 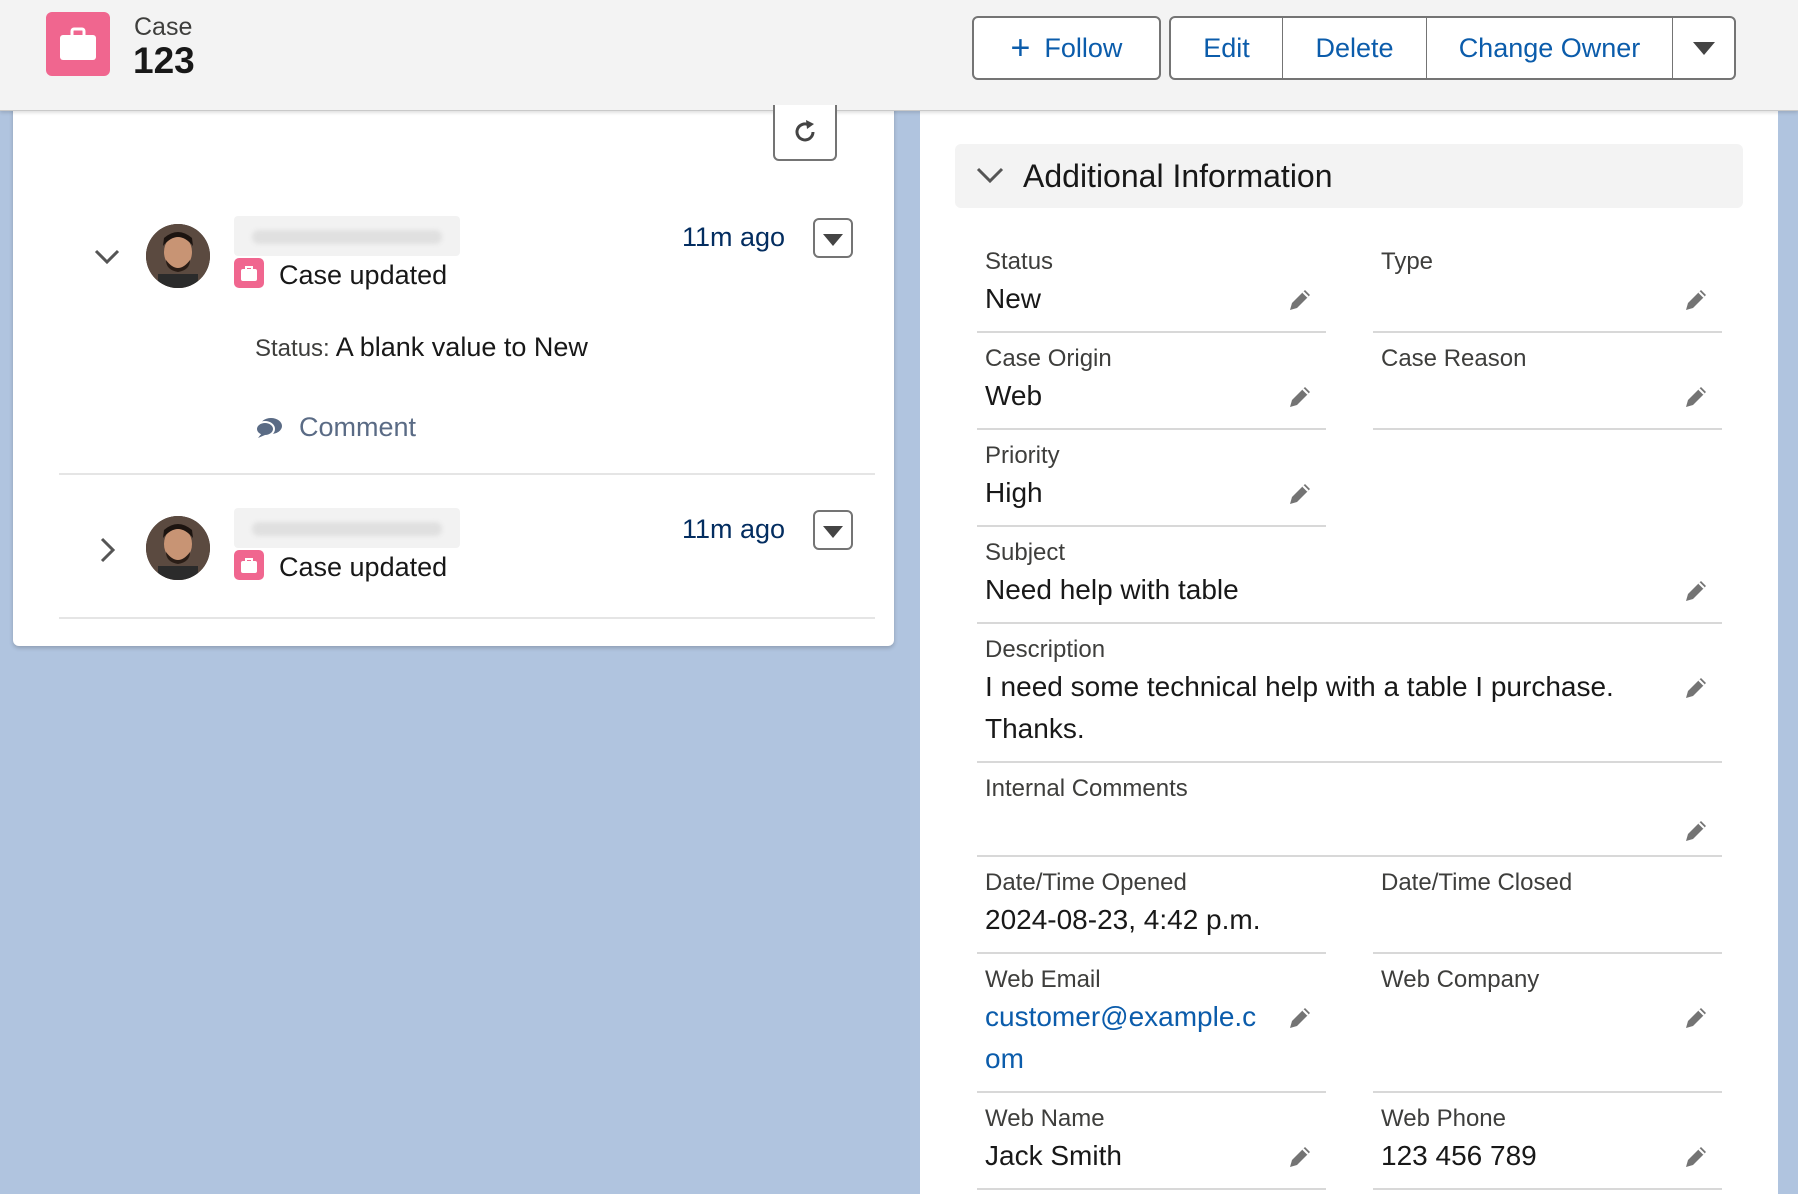 I want to click on field-label: Type, so click(x=1407, y=261).